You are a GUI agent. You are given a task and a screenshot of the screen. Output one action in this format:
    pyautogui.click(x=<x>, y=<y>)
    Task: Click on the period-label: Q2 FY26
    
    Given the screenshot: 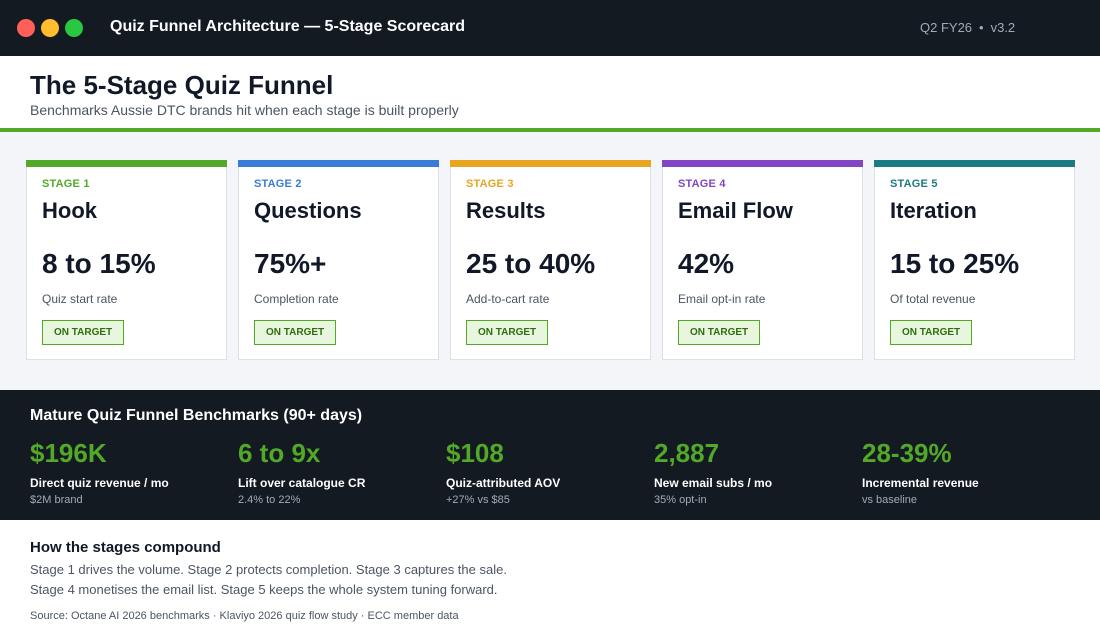 What is the action you would take?
    pyautogui.click(x=946, y=27)
    